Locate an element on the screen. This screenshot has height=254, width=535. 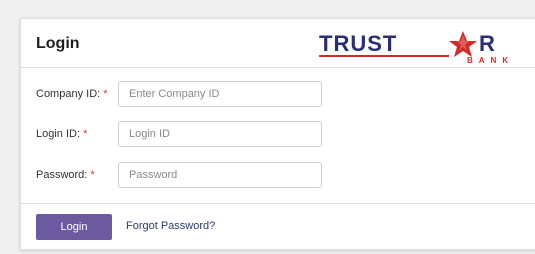
forgot-password-link: Forgot Password? is located at coordinates (170, 226).